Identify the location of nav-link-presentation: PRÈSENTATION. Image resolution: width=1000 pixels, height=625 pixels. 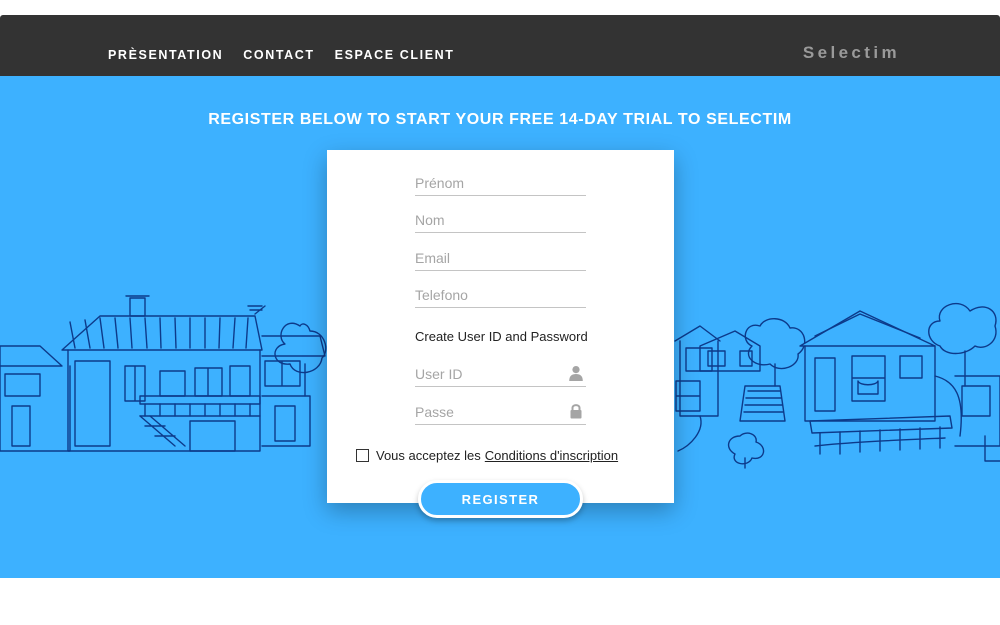
(165, 55).